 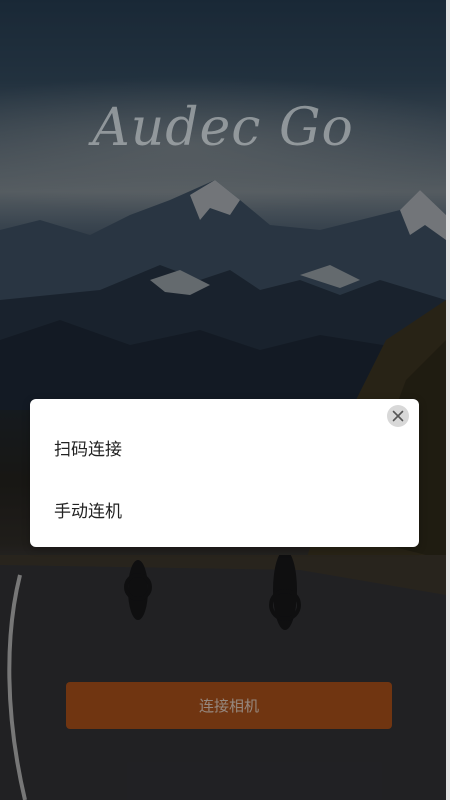 What do you see at coordinates (229, 705) in the screenshot?
I see `connect-camera-button: 连接相机` at bounding box center [229, 705].